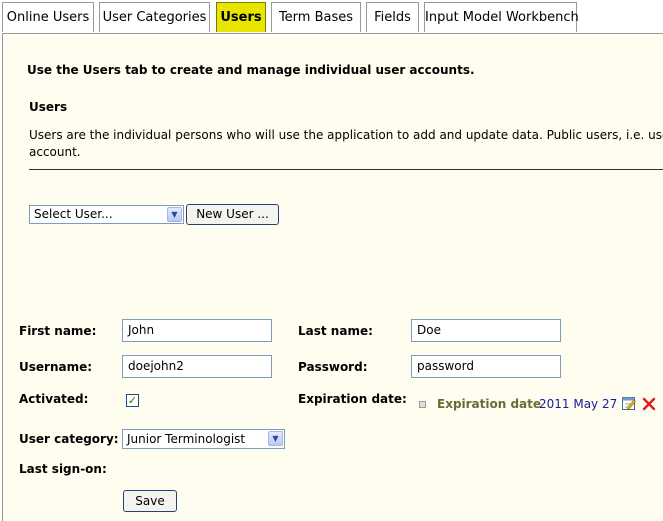 The height and width of the screenshot is (521, 663). I want to click on last-name-input: Doe, so click(486, 330).